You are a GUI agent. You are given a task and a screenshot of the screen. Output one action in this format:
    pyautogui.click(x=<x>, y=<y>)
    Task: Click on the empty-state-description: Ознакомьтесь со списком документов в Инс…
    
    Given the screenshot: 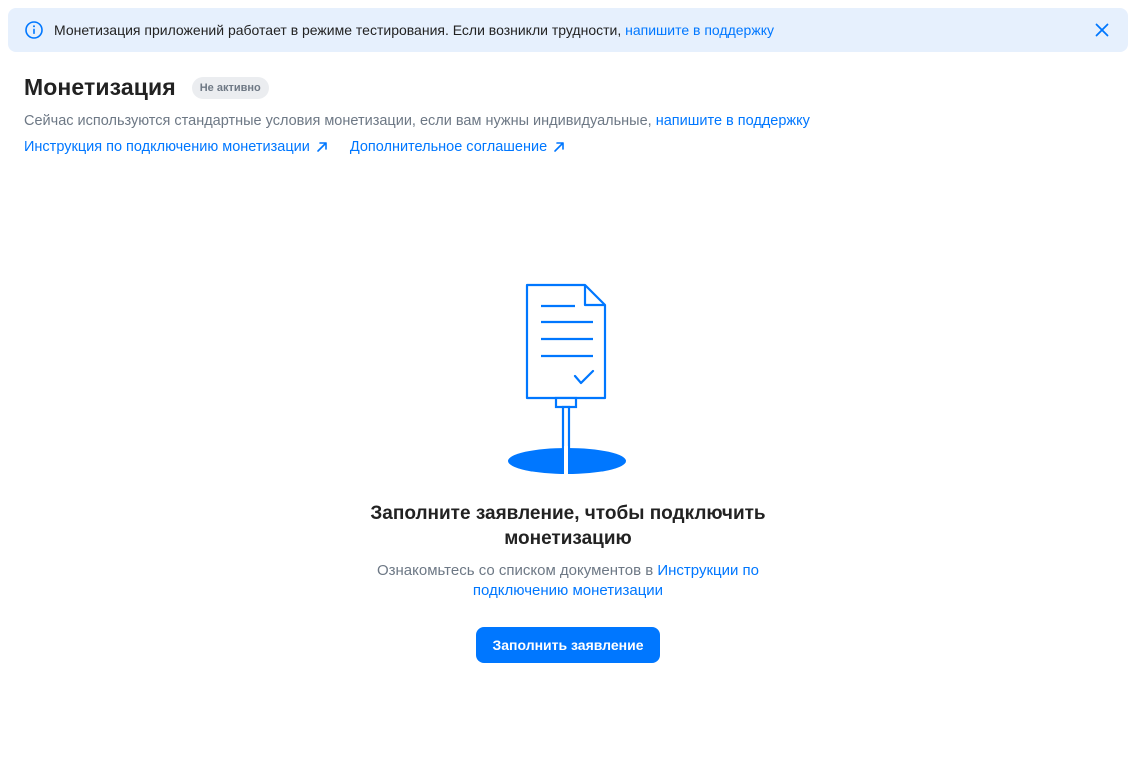 What is the action you would take?
    pyautogui.click(x=568, y=581)
    